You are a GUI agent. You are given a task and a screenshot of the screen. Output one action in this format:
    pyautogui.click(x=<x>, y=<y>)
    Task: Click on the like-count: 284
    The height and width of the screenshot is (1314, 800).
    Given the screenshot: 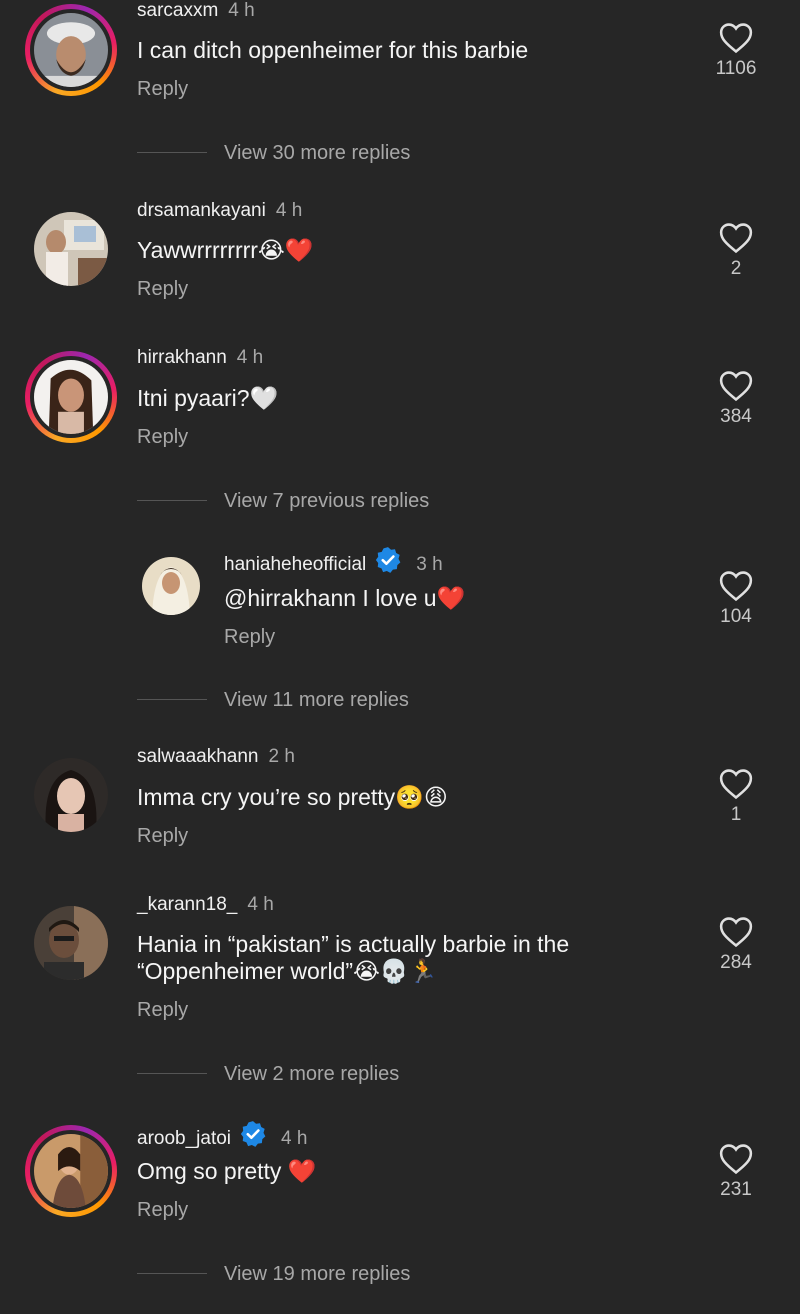 What is the action you would take?
    pyautogui.click(x=736, y=962)
    